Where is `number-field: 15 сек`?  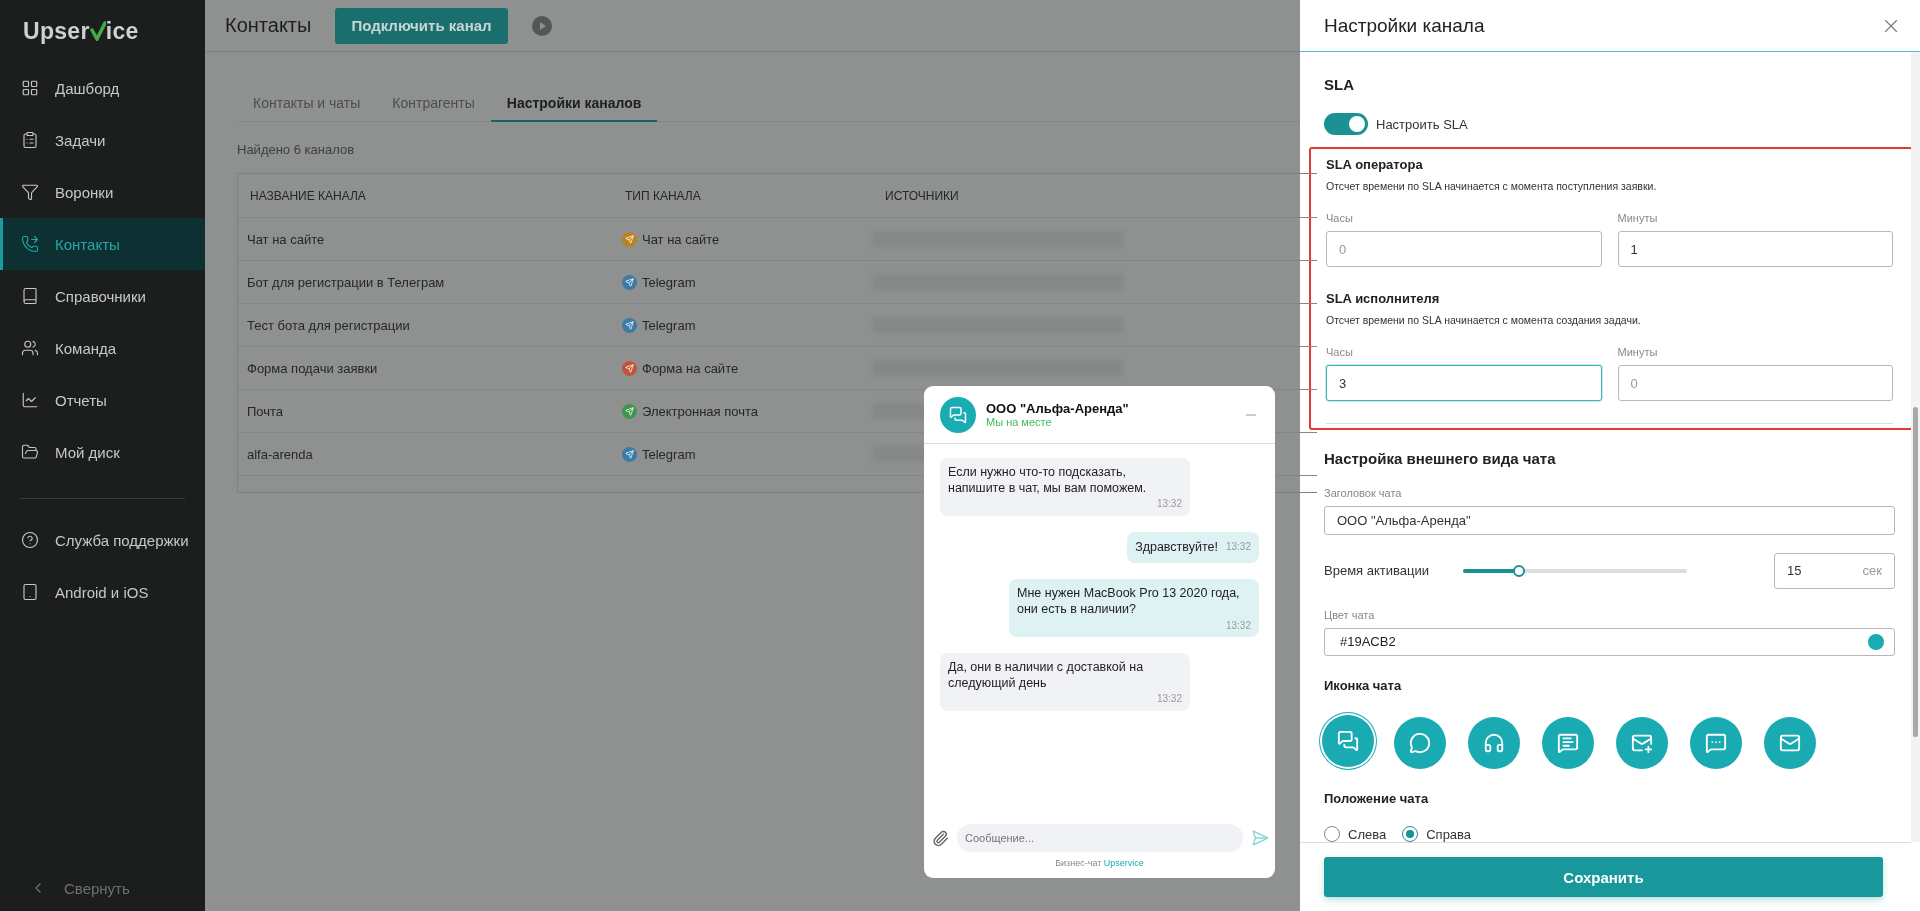 number-field: 15 сек is located at coordinates (1834, 570).